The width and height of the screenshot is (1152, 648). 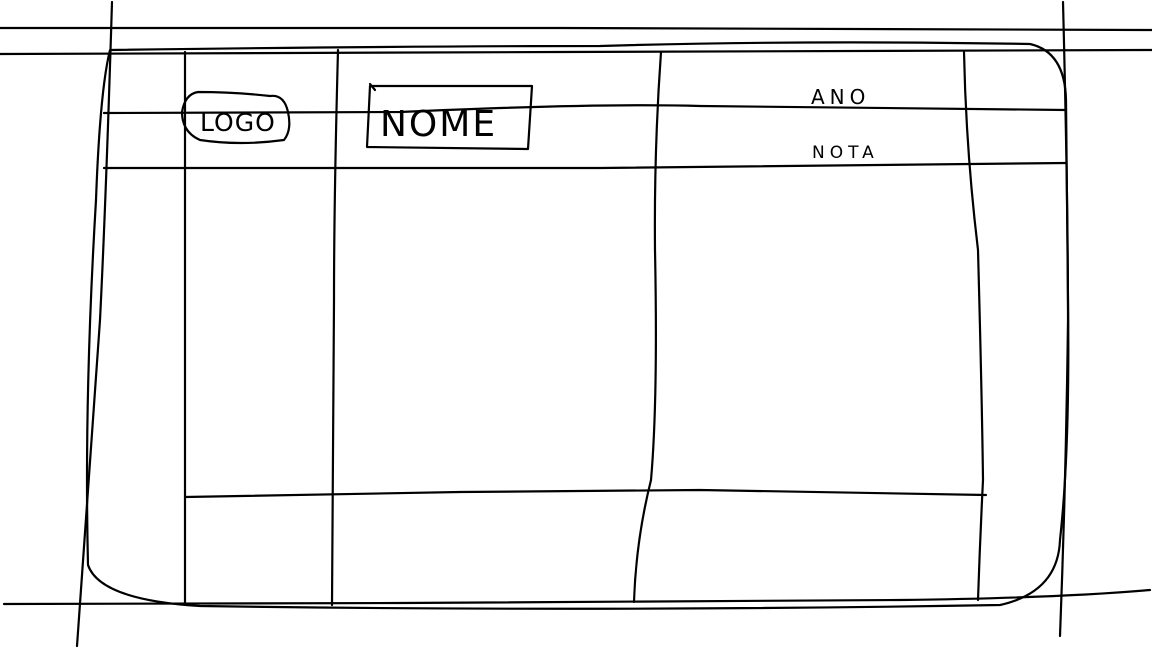 I want to click on name-field: NOME, so click(x=449, y=116).